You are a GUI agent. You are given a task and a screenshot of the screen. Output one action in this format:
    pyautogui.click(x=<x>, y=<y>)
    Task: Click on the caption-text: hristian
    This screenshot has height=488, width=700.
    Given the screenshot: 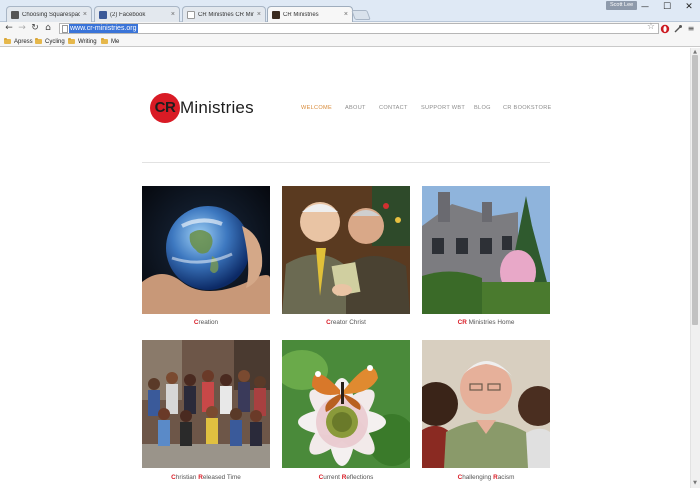 What is the action you would take?
    pyautogui.click(x=187, y=477)
    